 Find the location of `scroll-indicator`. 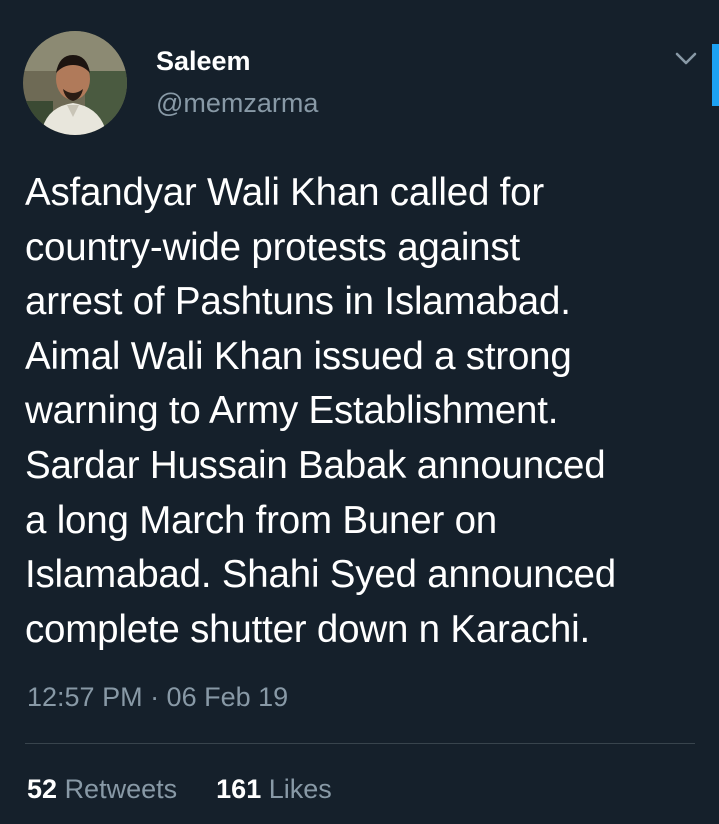

scroll-indicator is located at coordinates (715, 75).